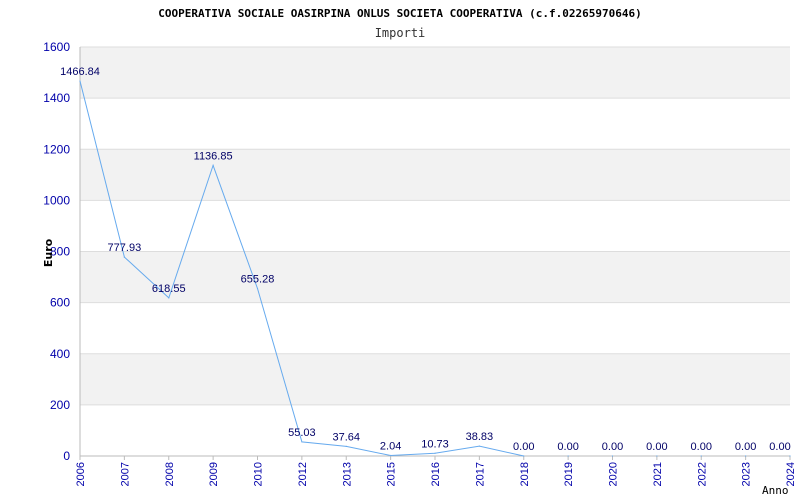 The height and width of the screenshot is (500, 800). What do you see at coordinates (347, 474) in the screenshot?
I see `x-tick-label: 2013` at bounding box center [347, 474].